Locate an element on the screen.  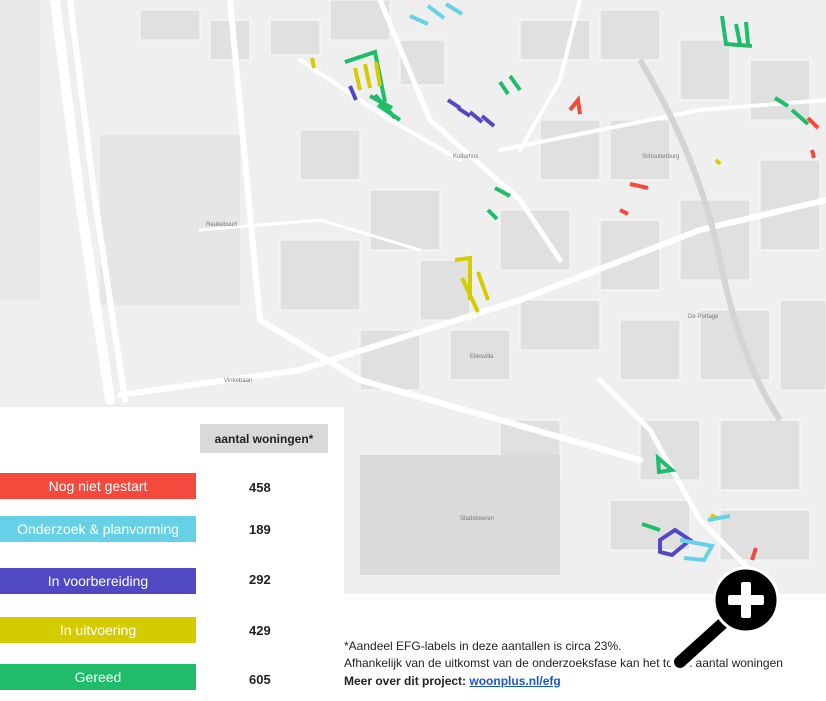
status-label: Nog niet gestart is located at coordinates (98, 486).